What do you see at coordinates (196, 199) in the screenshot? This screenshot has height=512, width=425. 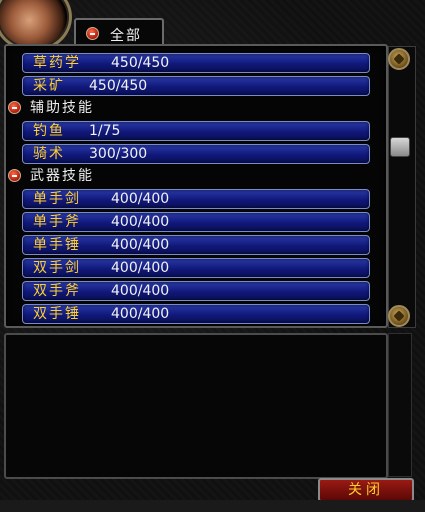 I see `skill-row-one-hand-sword: 单手剑 400/400` at bounding box center [196, 199].